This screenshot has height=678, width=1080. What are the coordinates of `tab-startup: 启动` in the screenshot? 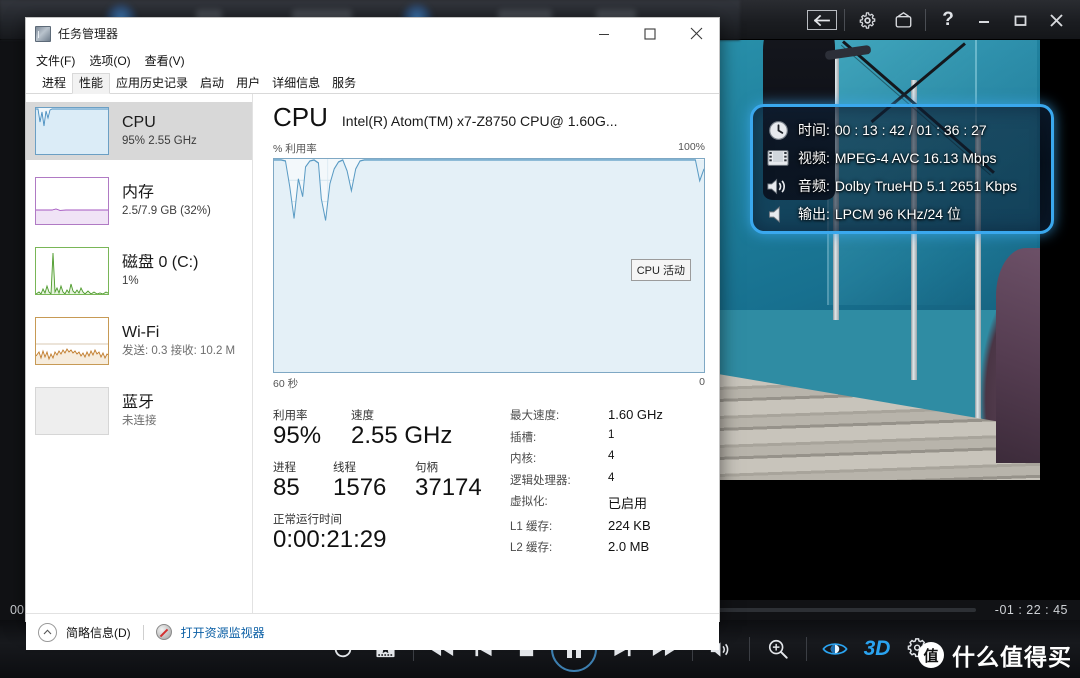 It's located at (212, 83).